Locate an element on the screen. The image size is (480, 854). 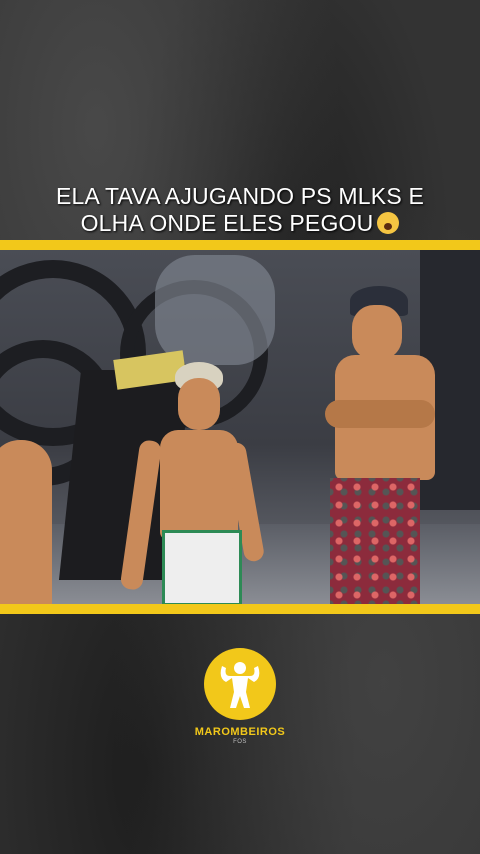
boy-2-crossed-arms is located at coordinates (380, 414).